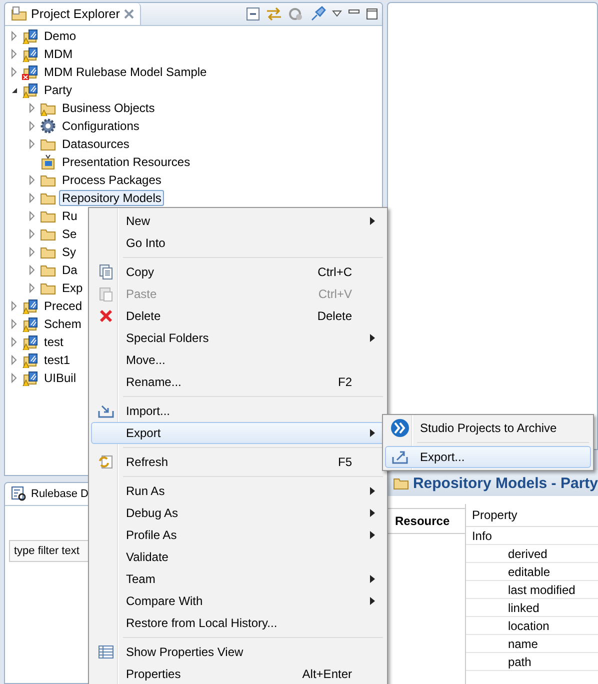  Describe the element at coordinates (106, 272) in the screenshot. I see `copy-icon` at that location.